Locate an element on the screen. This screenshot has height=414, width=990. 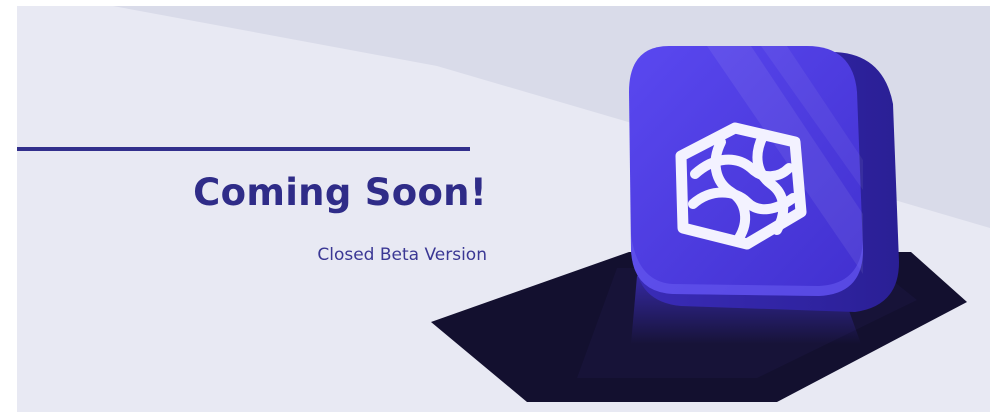
headline: Coming Soon! is located at coordinates (340, 192).